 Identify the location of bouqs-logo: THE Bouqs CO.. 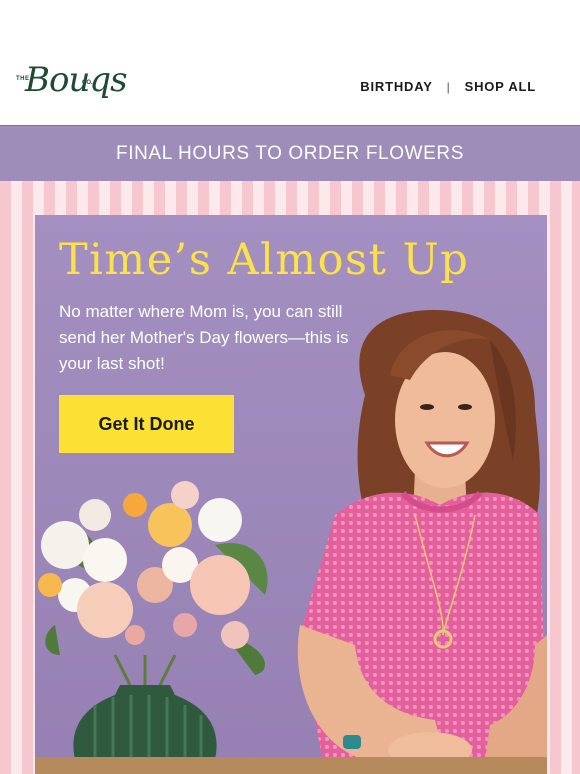
(72, 86).